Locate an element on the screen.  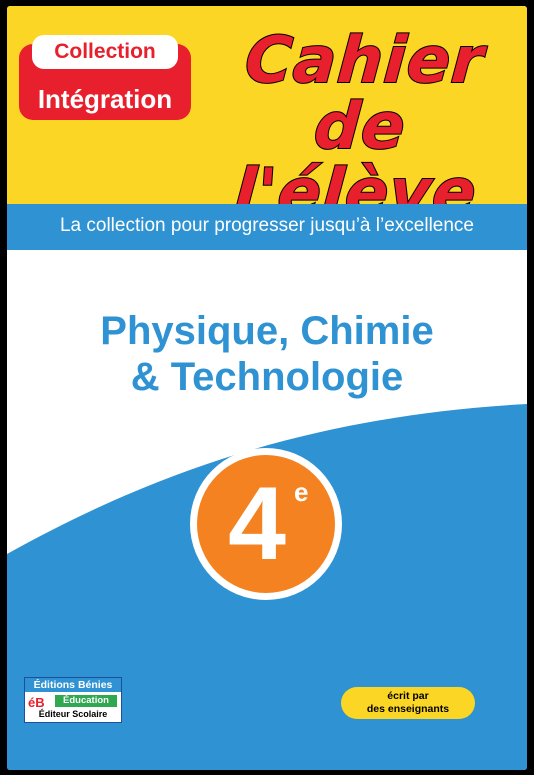
publisher-subtitle: Éditeur Scolaire is located at coordinates (73, 714).